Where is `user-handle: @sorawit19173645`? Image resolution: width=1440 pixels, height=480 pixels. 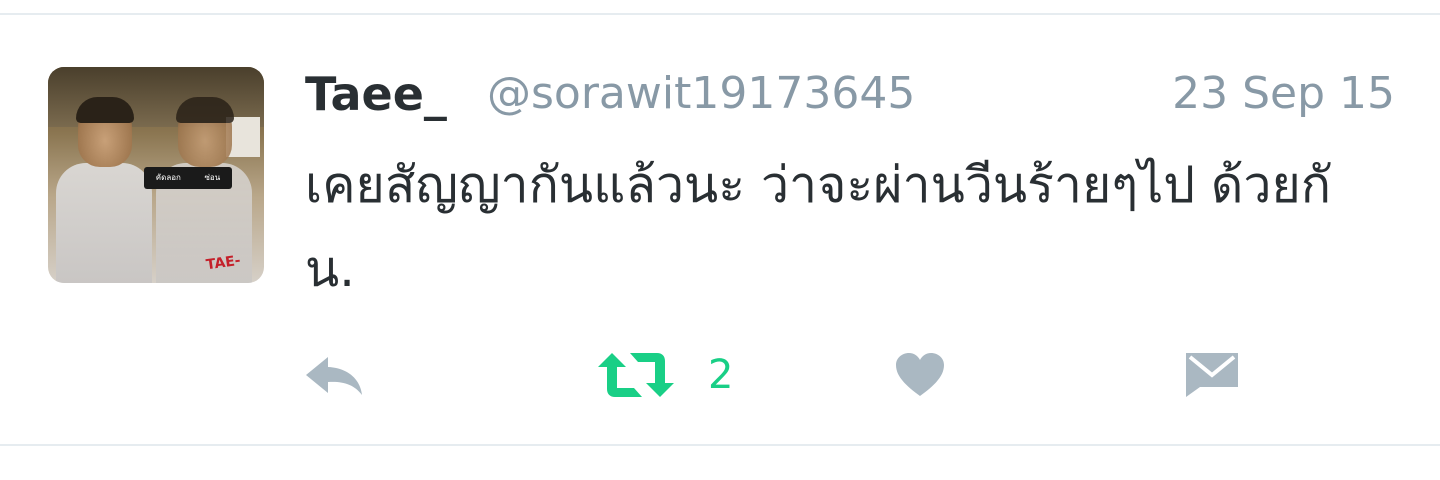 user-handle: @sorawit19173645 is located at coordinates (701, 94).